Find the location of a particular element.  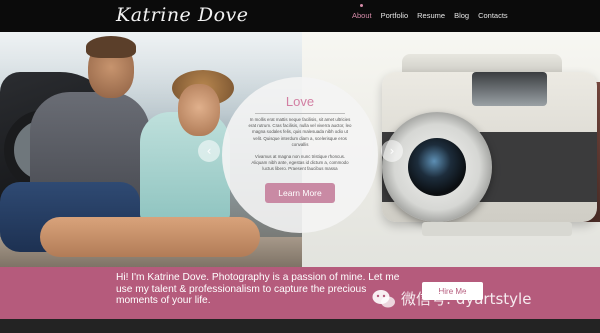

nav-item-blog: Blog is located at coordinates (461, 18).